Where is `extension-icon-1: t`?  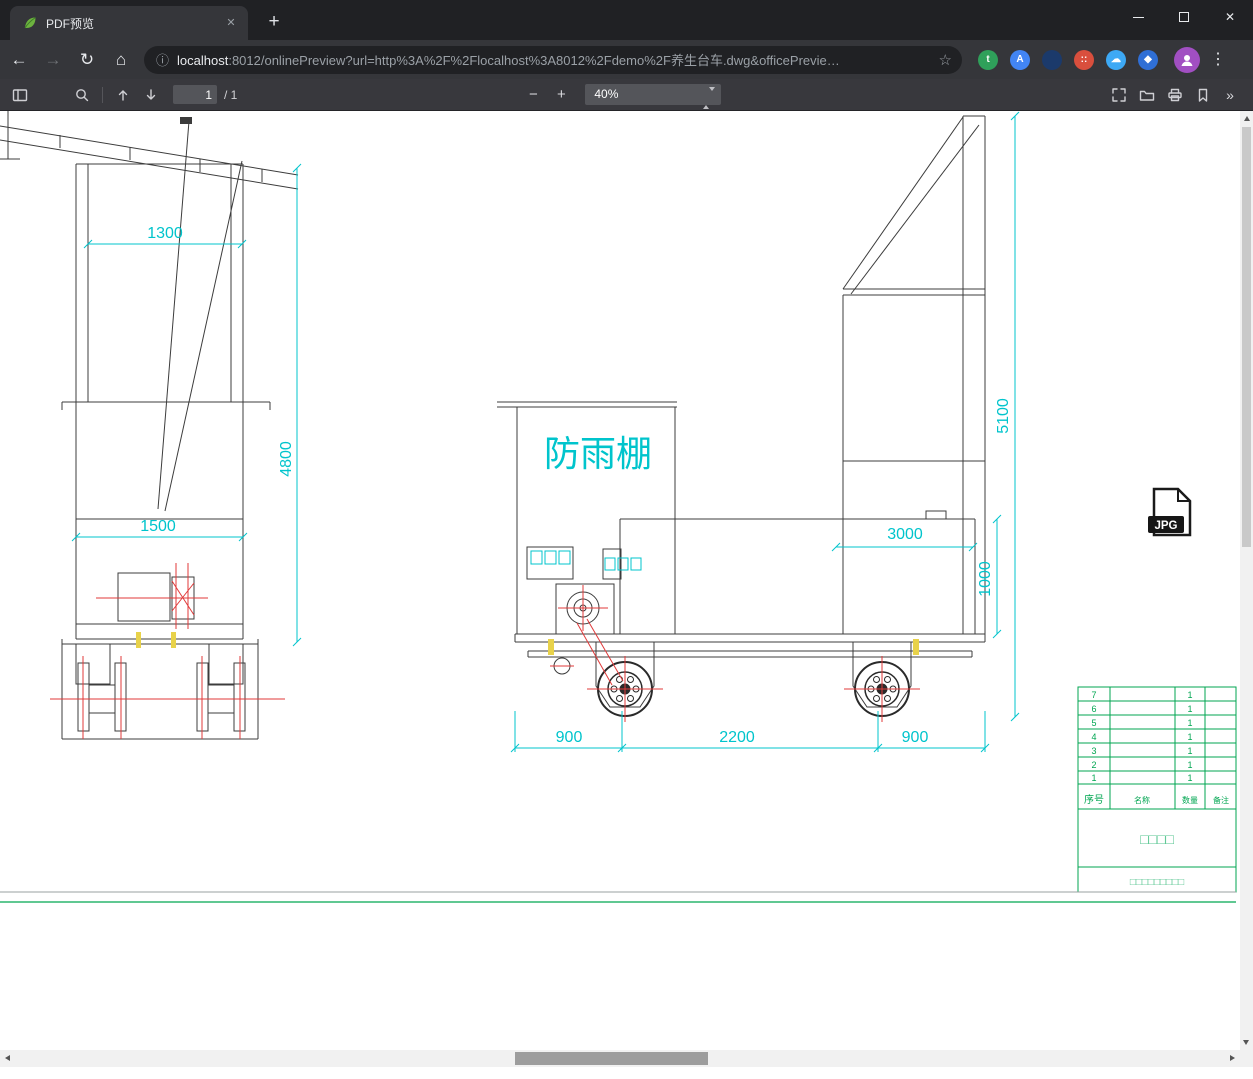 extension-icon-1: t is located at coordinates (988, 59).